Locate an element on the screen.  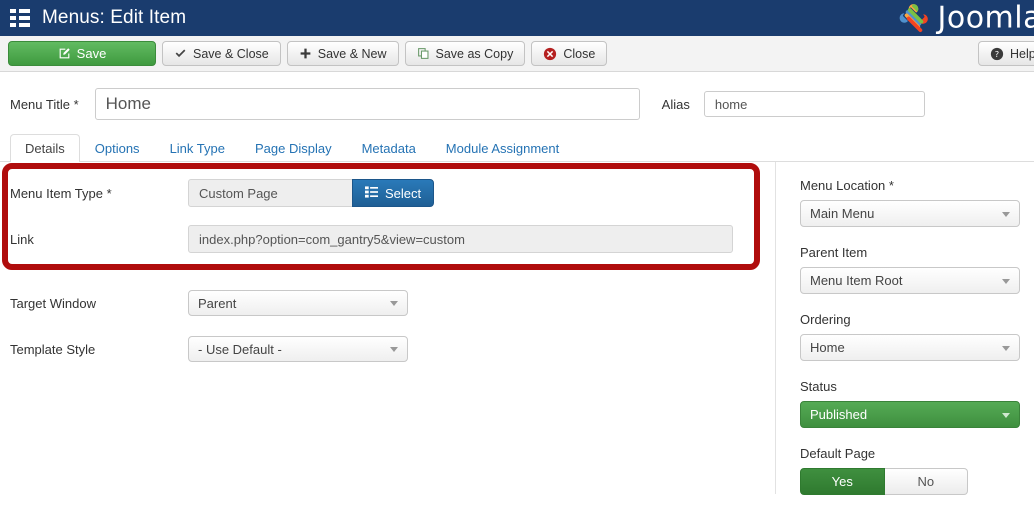
save-and-new-button: Save & New is located at coordinates (342, 53).